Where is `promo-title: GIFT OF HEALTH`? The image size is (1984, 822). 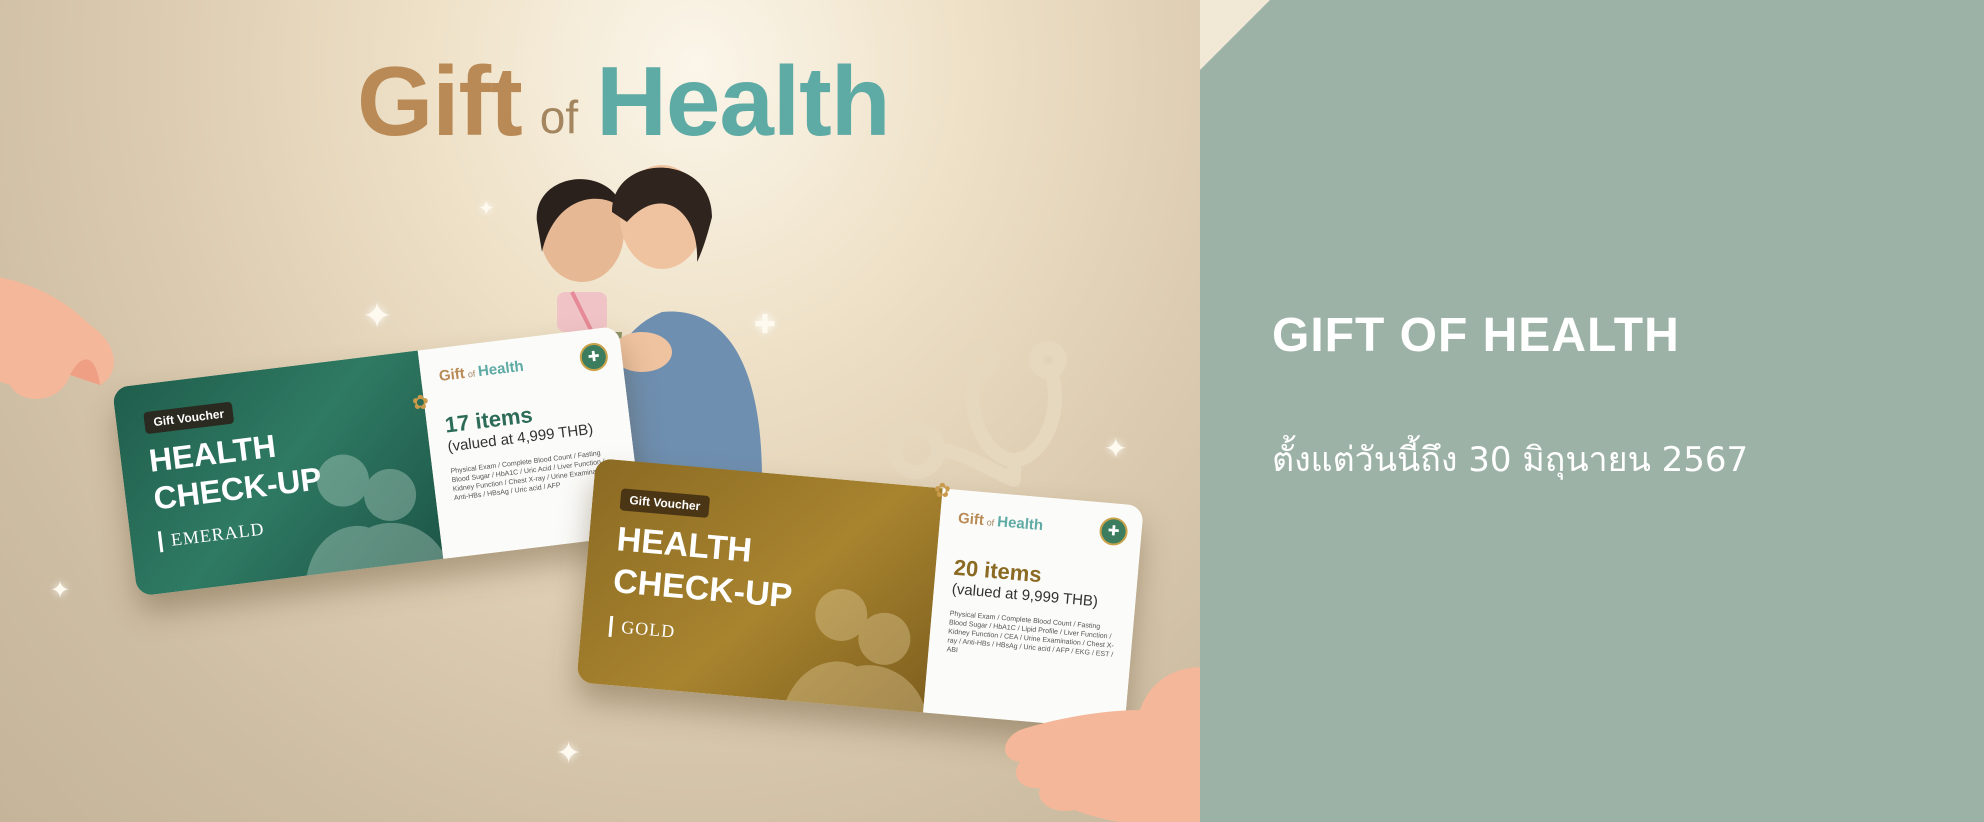
promo-title: GIFT OF HEALTH is located at coordinates (1476, 335).